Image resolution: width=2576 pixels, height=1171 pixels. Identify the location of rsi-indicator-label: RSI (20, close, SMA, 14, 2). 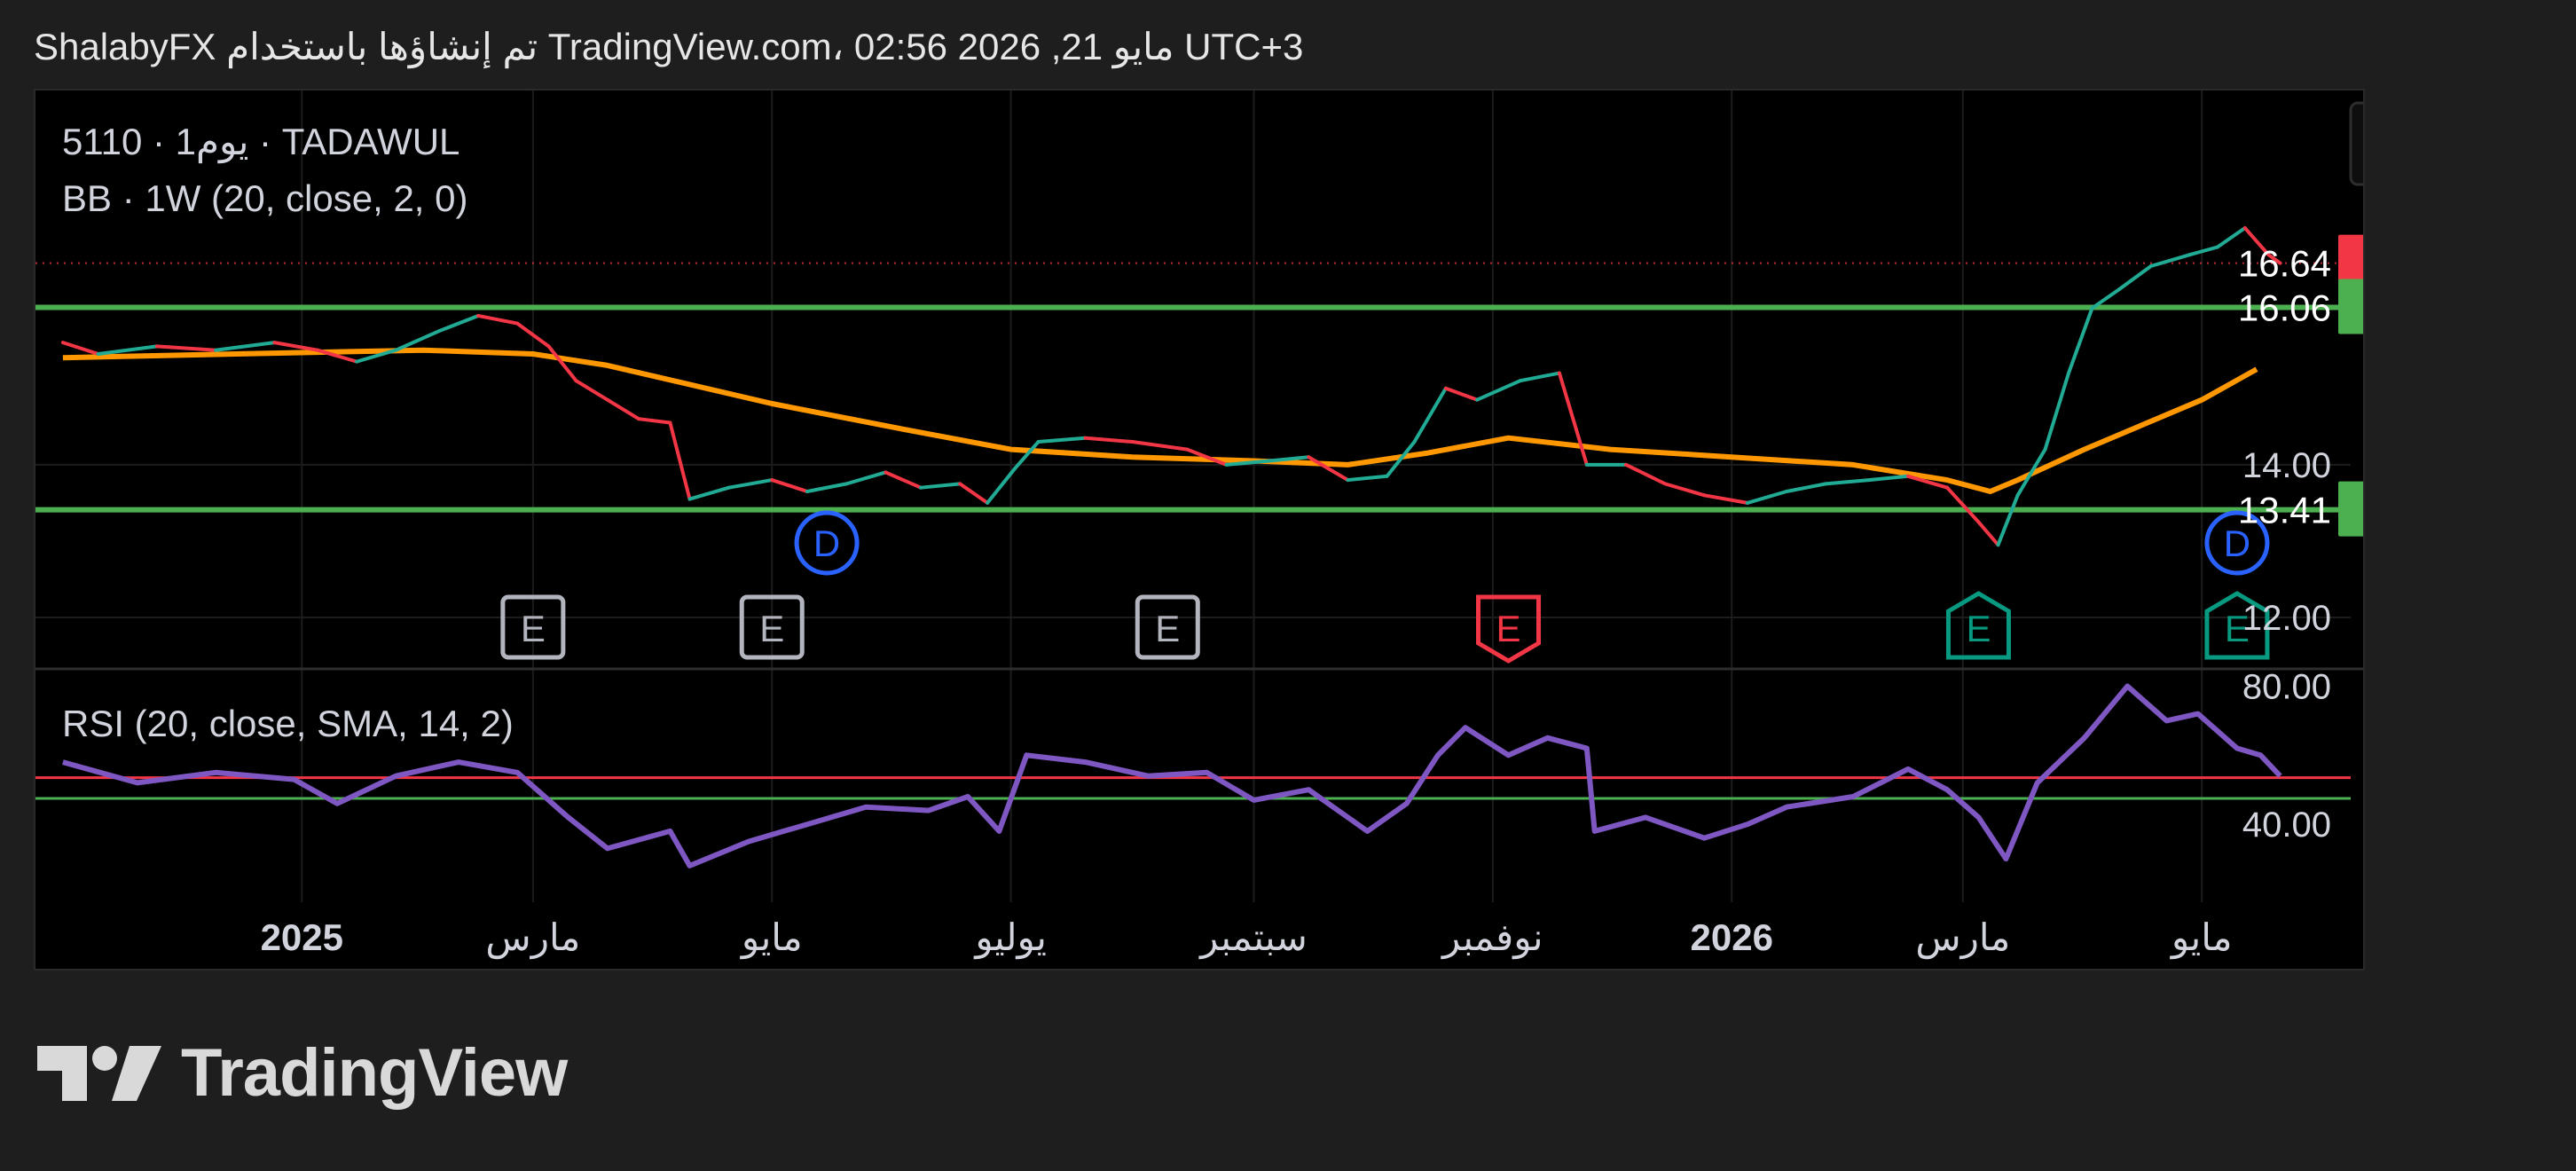
(288, 723).